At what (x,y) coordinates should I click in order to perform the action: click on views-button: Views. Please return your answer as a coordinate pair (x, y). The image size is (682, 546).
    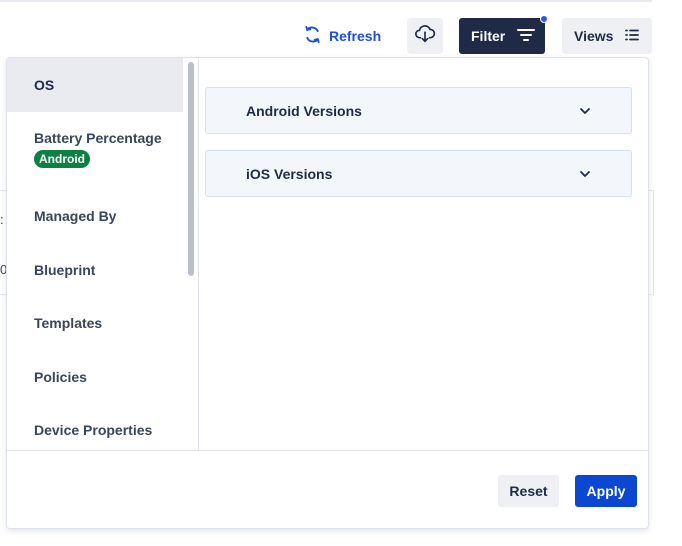
    Looking at the image, I should click on (607, 36).